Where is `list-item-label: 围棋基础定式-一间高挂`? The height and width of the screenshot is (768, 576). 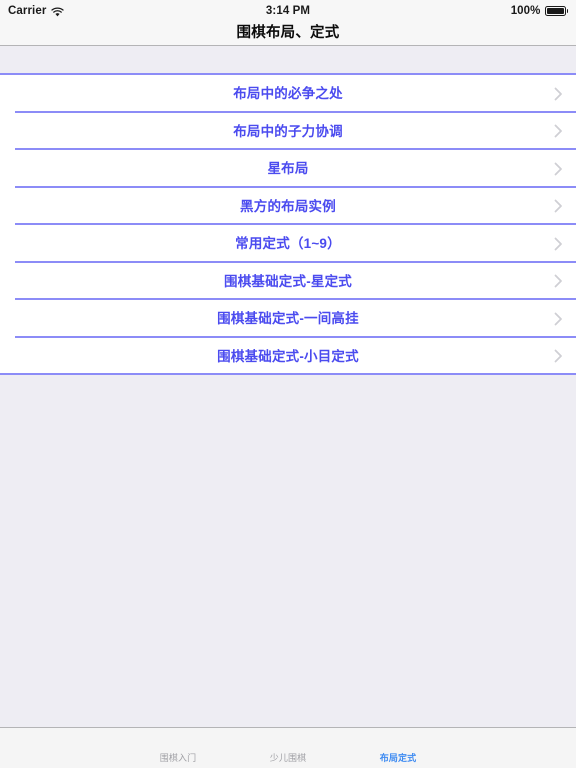
list-item-label: 围棋基础定式-一间高挂 is located at coordinates (288, 318).